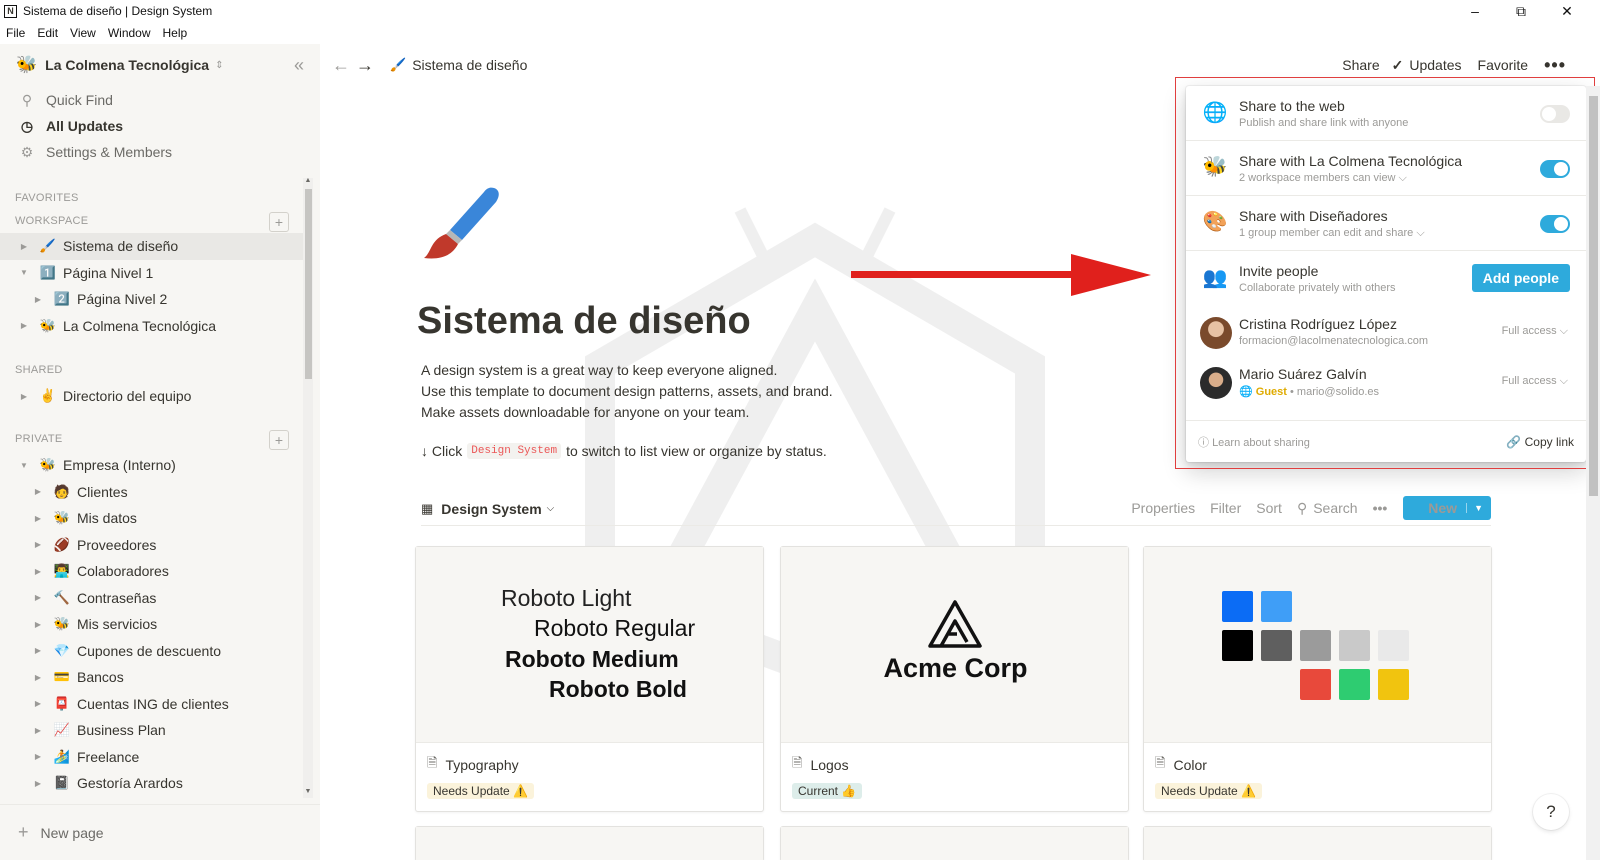 Image resolution: width=1600 pixels, height=860 pixels. I want to click on card-title: 🗎 Logos, so click(820, 765).